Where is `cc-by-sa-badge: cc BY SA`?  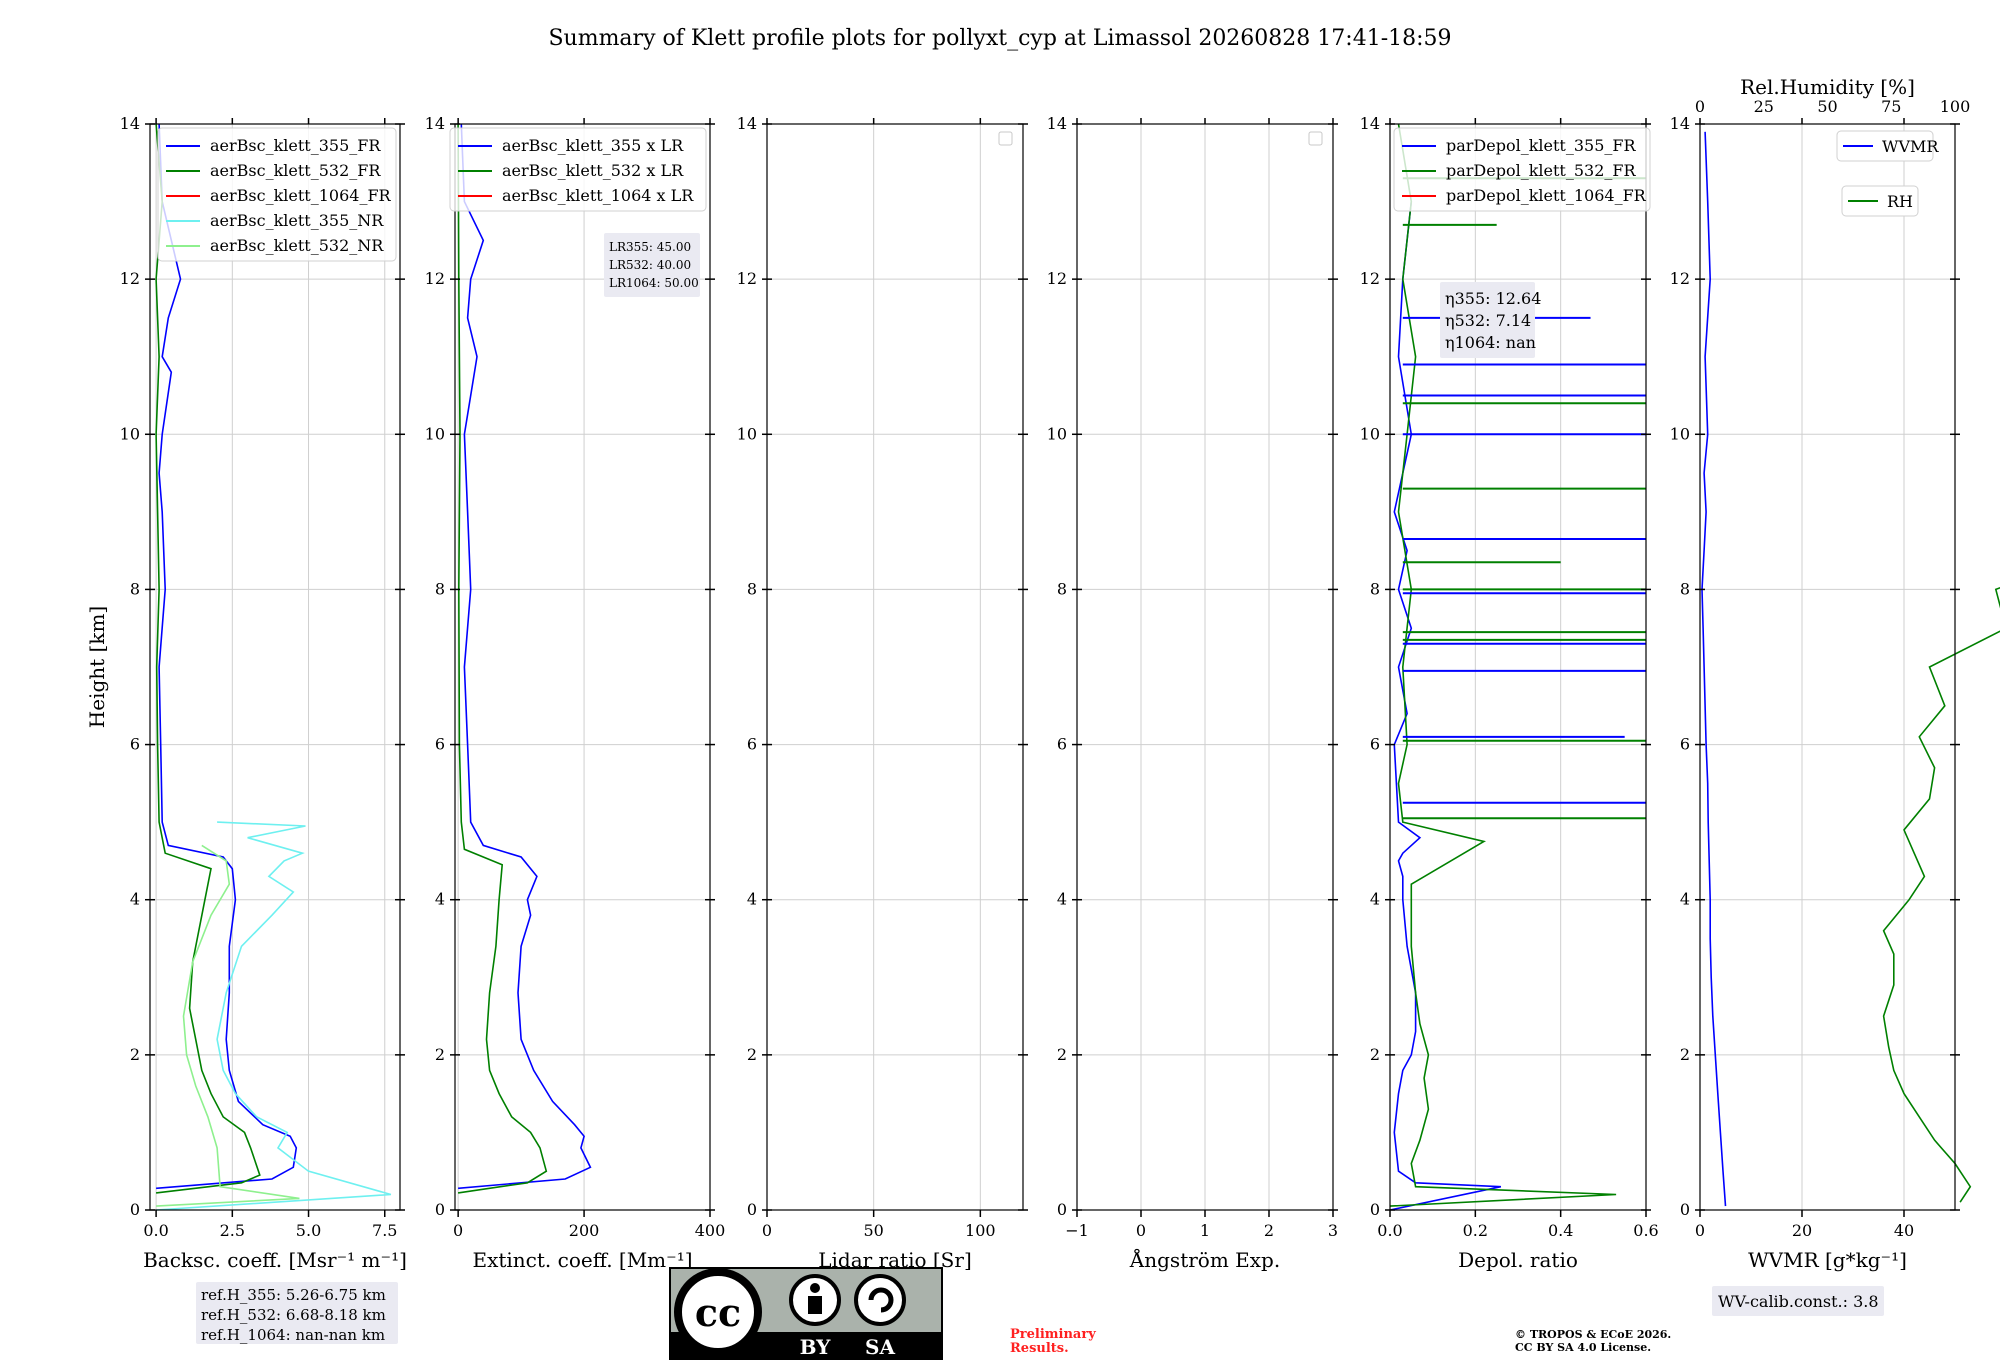
cc-by-sa-badge: cc BY SA is located at coordinates (806, 1313).